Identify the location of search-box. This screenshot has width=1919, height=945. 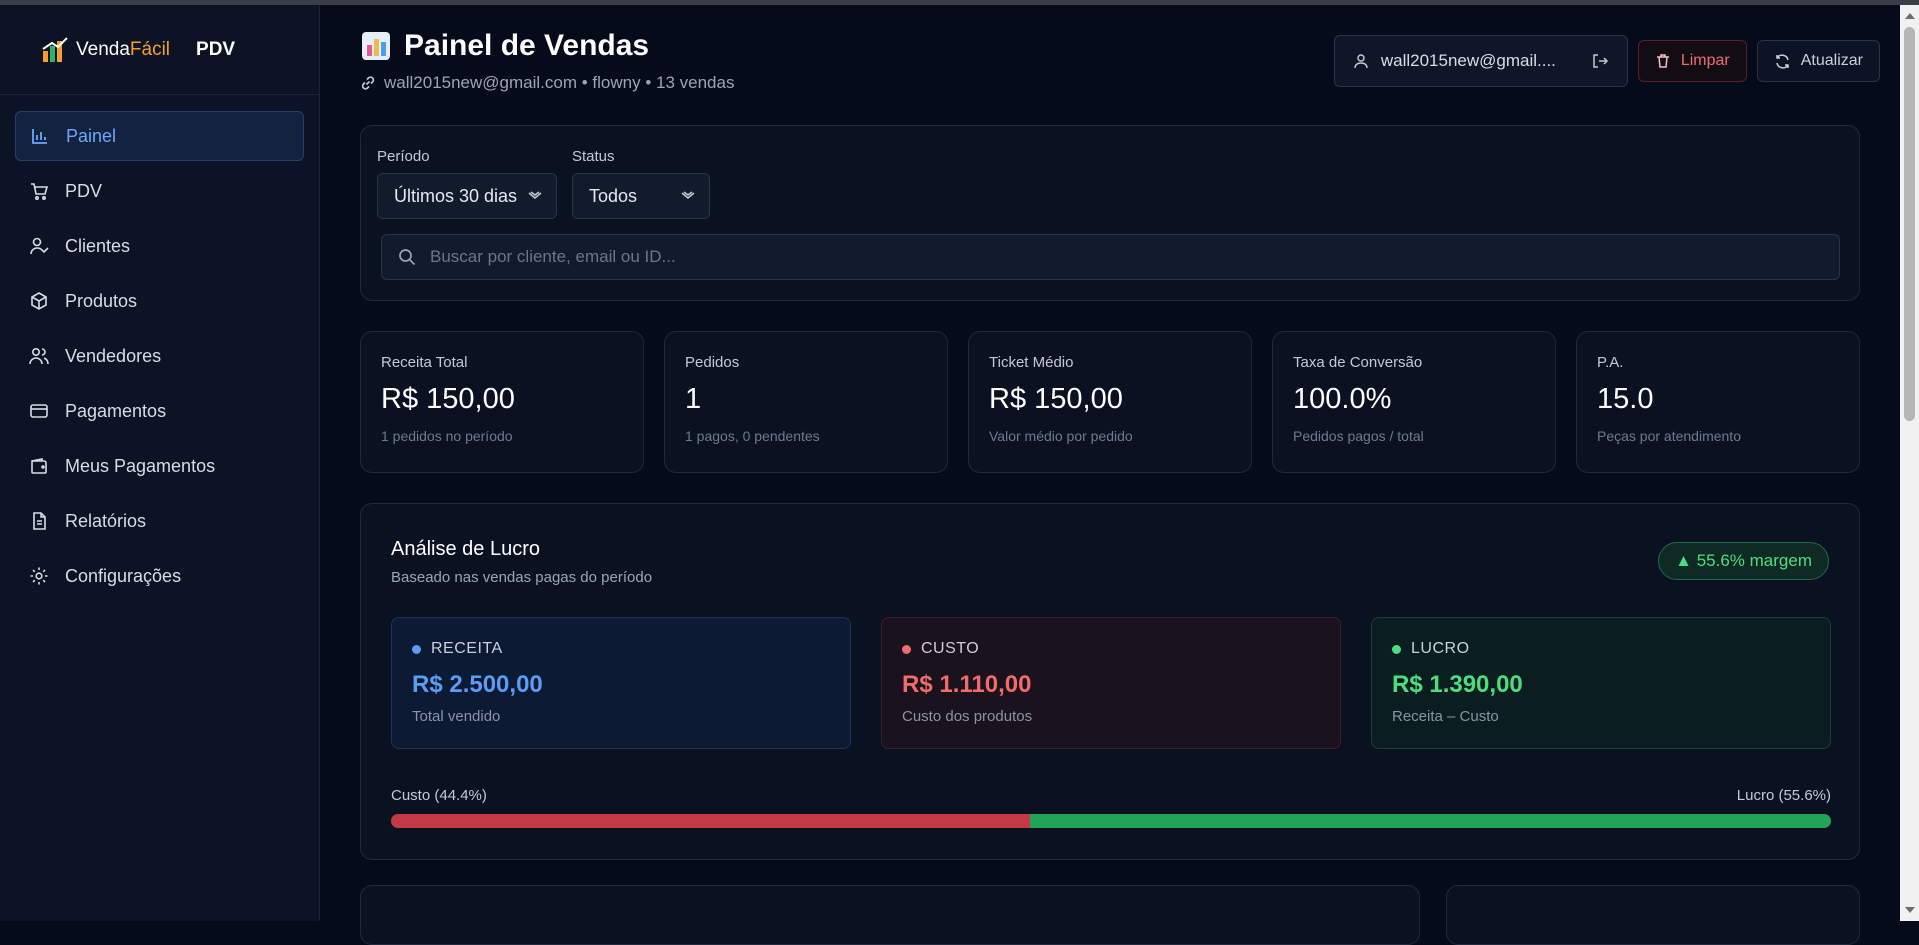
(1110, 257).